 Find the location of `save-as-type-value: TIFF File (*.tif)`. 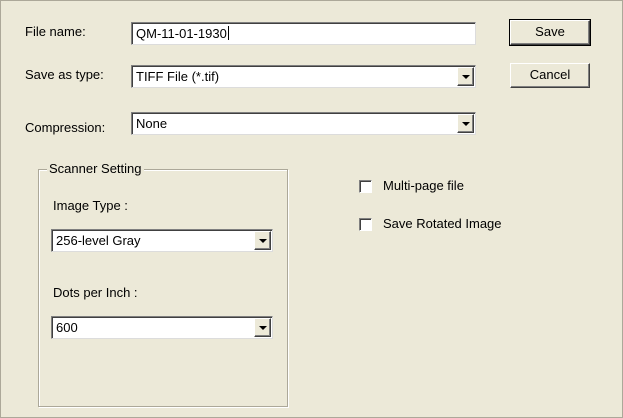

save-as-type-value: TIFF File (*.tif) is located at coordinates (178, 76).